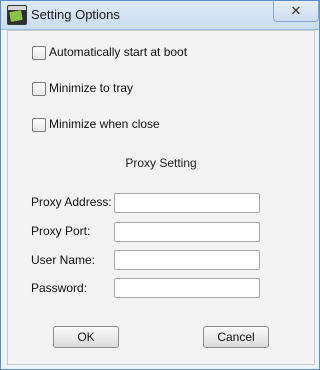  I want to click on user-name-input, so click(187, 260).